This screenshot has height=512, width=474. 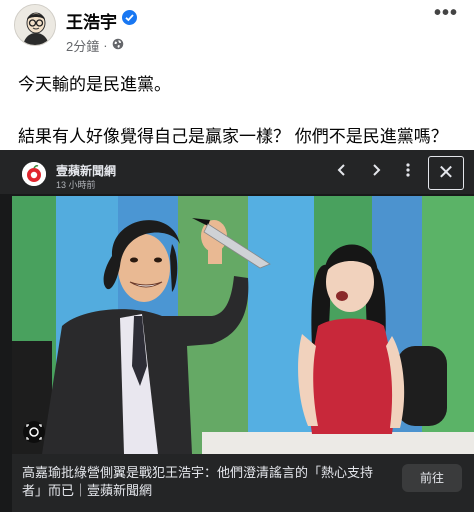 What do you see at coordinates (94, 84) in the screenshot?
I see `post-text-line-1: 今天輸的是民進黨。` at bounding box center [94, 84].